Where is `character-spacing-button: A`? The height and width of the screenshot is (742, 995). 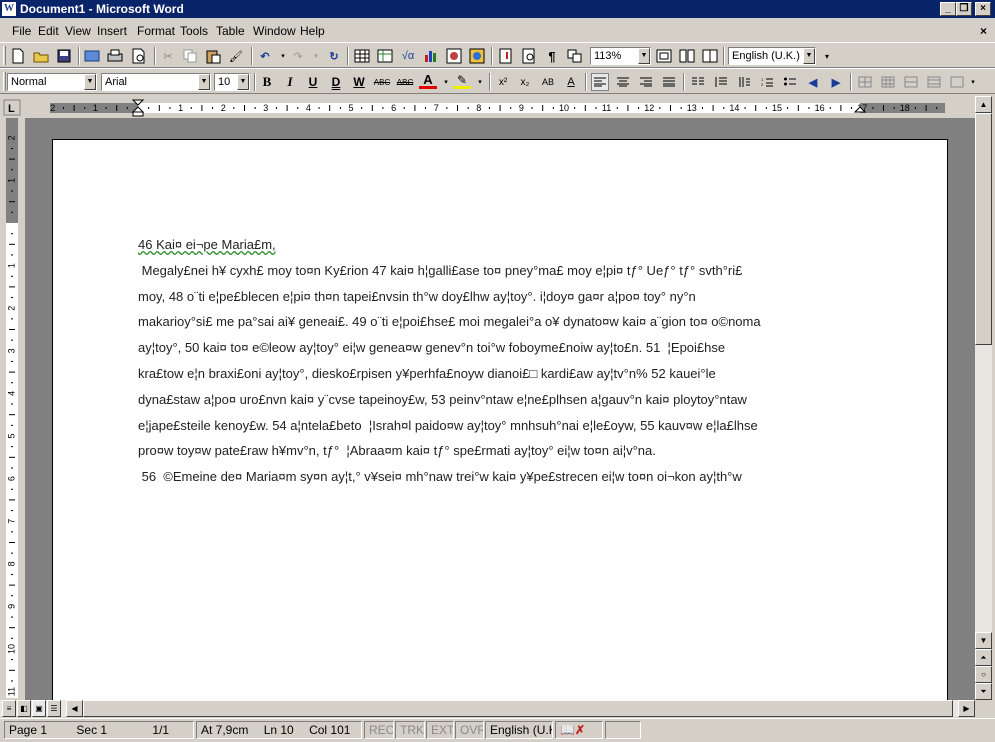
character-spacing-button: A is located at coordinates (571, 82).